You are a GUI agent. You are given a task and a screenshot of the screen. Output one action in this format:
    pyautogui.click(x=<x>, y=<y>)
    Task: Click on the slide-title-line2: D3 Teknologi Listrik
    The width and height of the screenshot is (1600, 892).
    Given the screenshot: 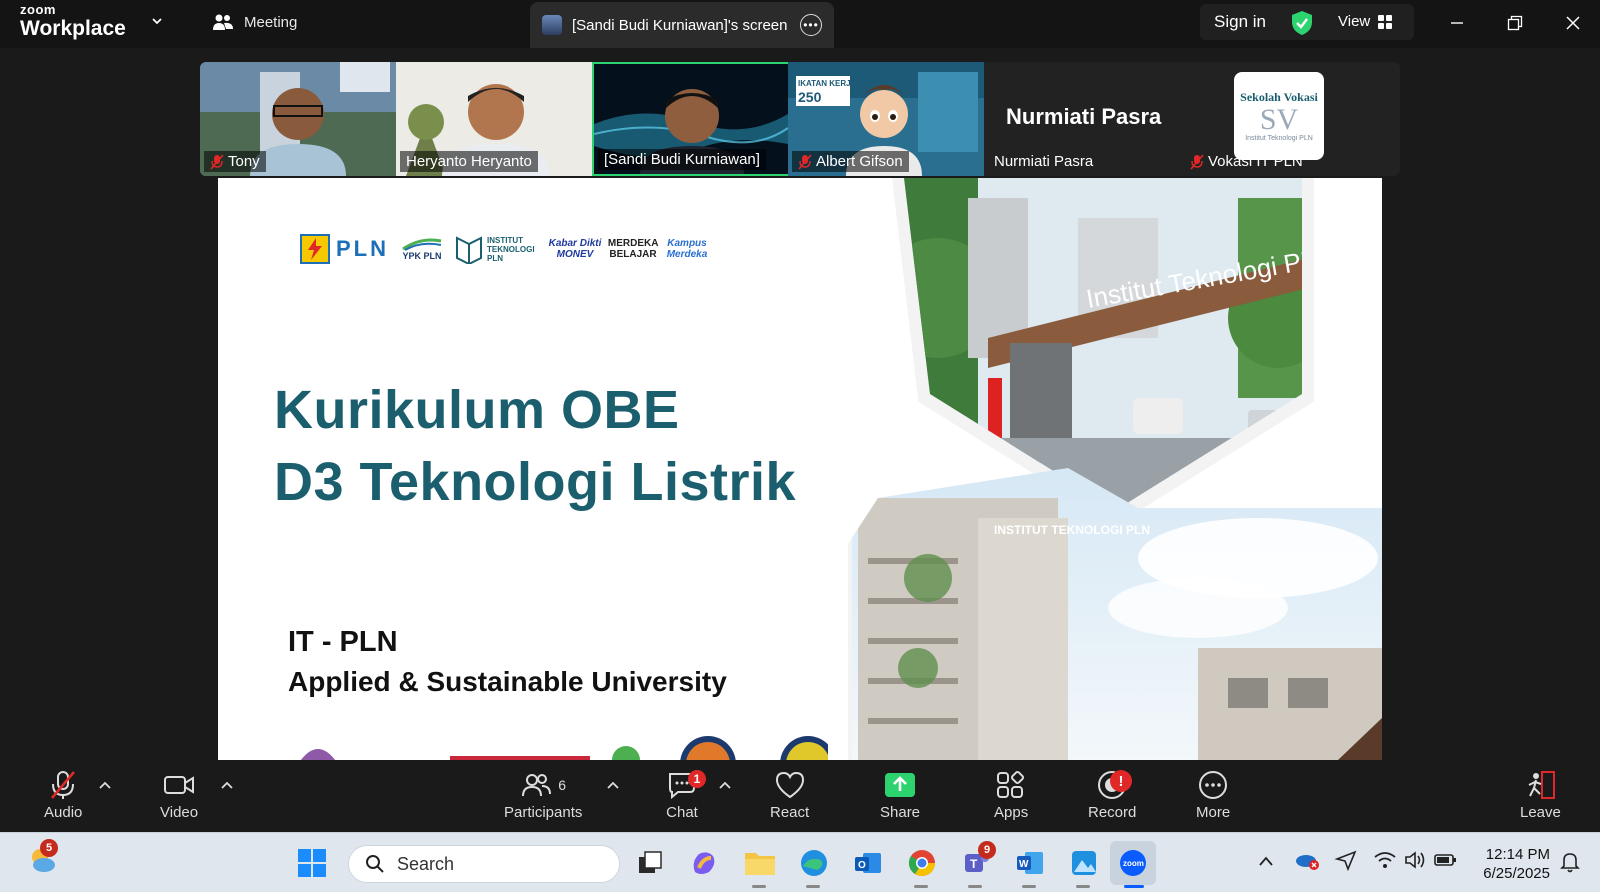 What is the action you would take?
    pyautogui.click(x=535, y=482)
    